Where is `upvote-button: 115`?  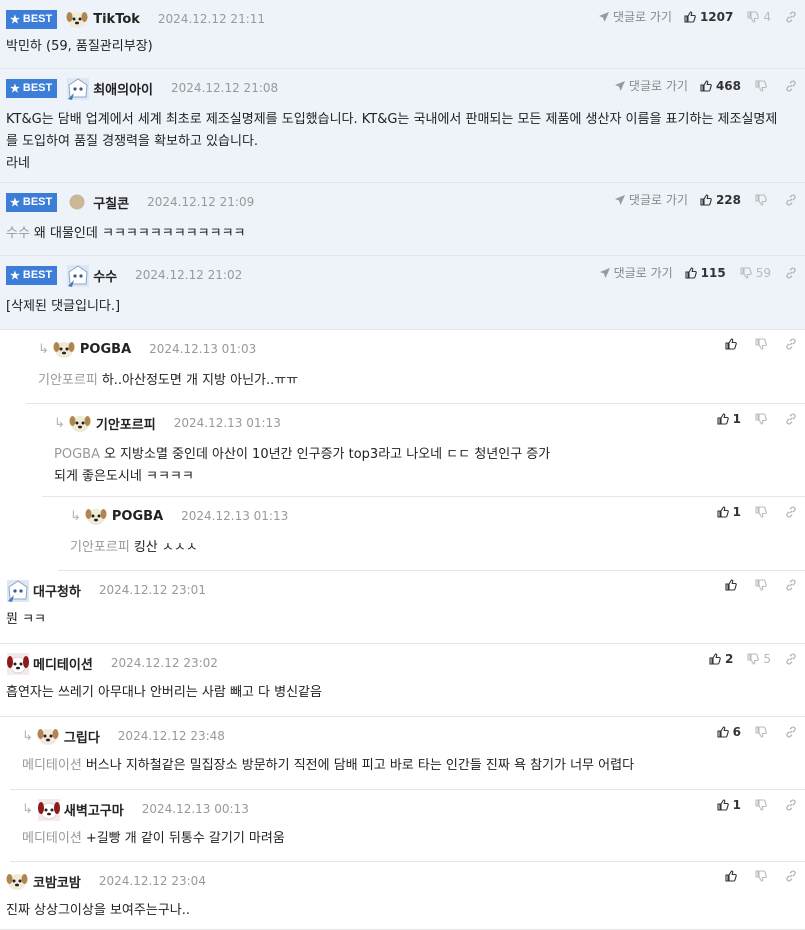 upvote-button: 115 is located at coordinates (705, 273).